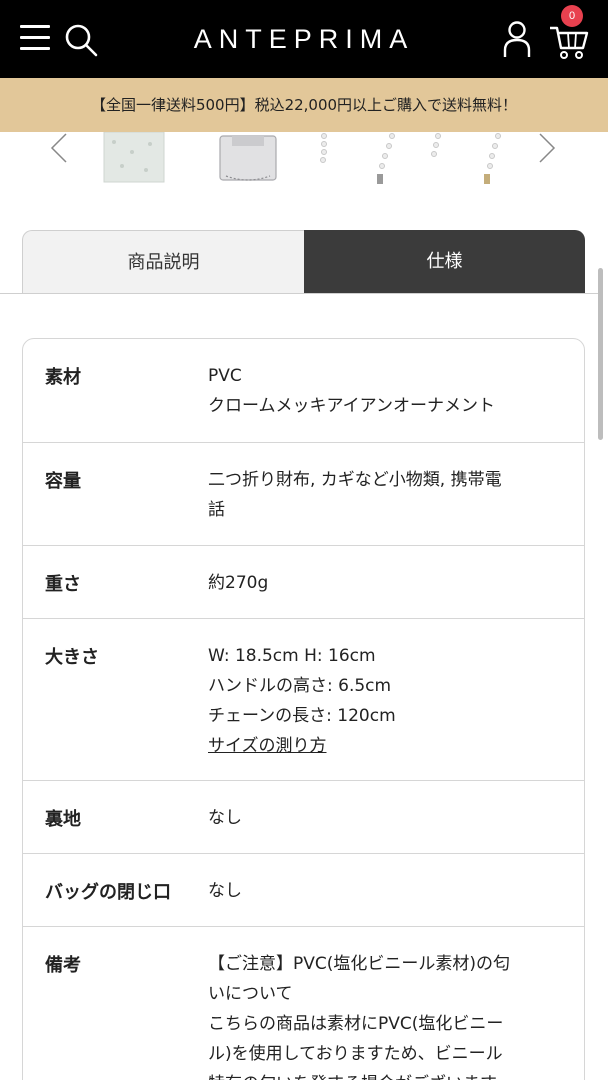 The width and height of the screenshot is (608, 1080). I want to click on page-scrollbar, so click(600, 354).